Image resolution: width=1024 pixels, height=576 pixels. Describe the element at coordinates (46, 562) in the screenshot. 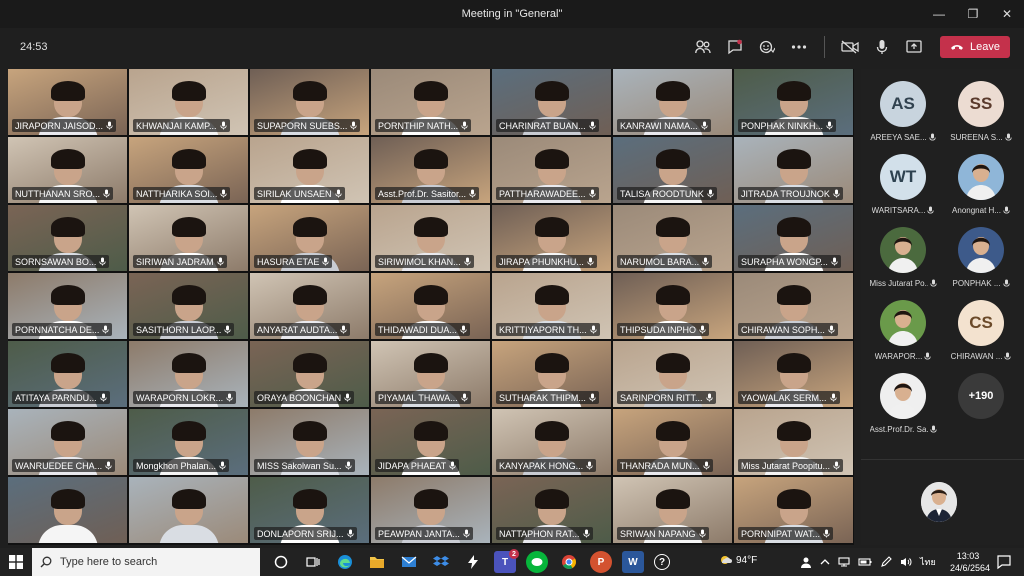

I see `search-icon` at that location.